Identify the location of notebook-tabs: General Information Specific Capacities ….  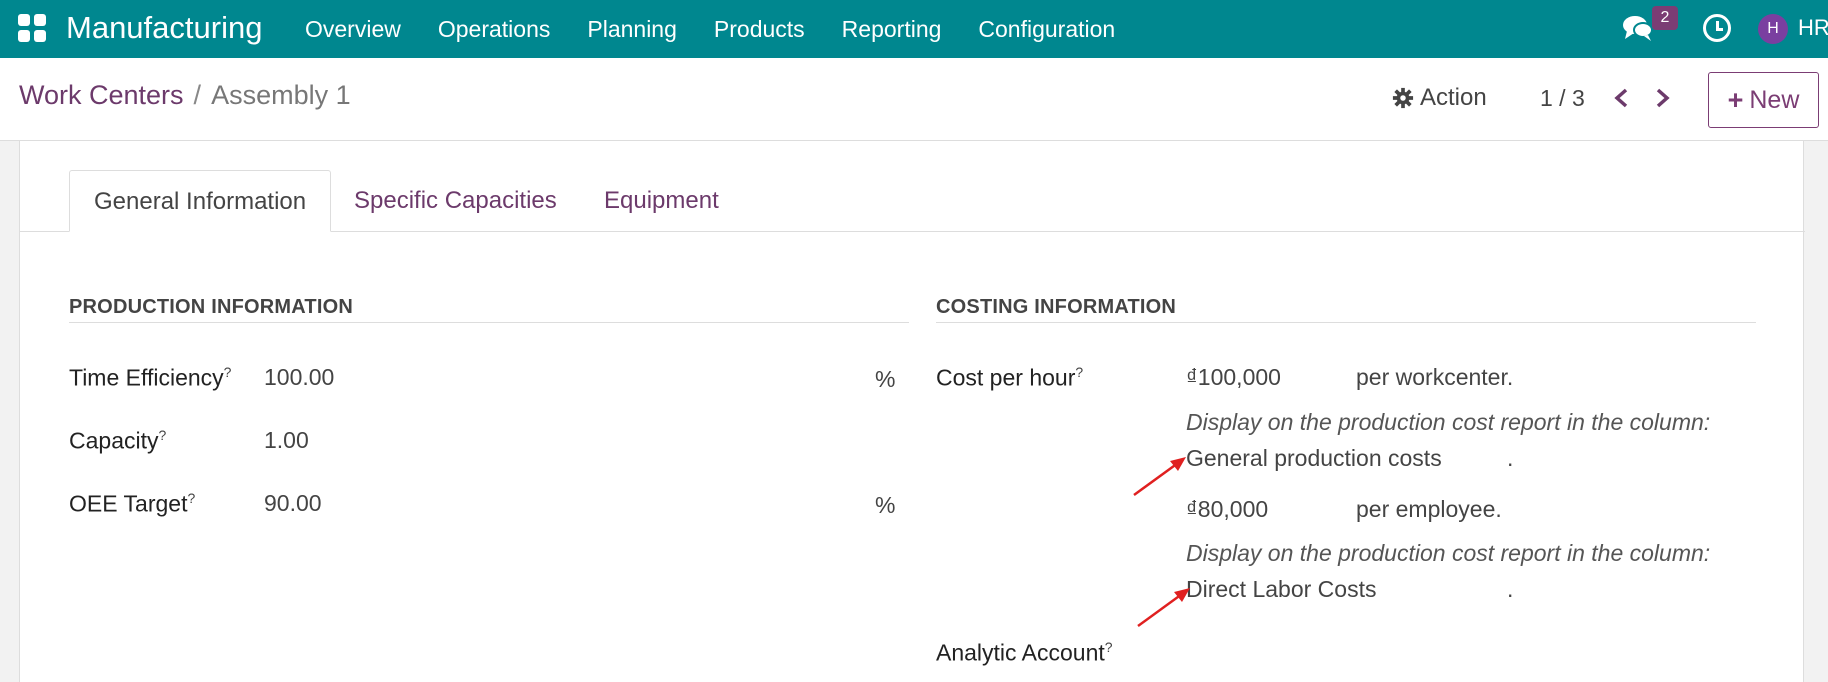
(912, 201).